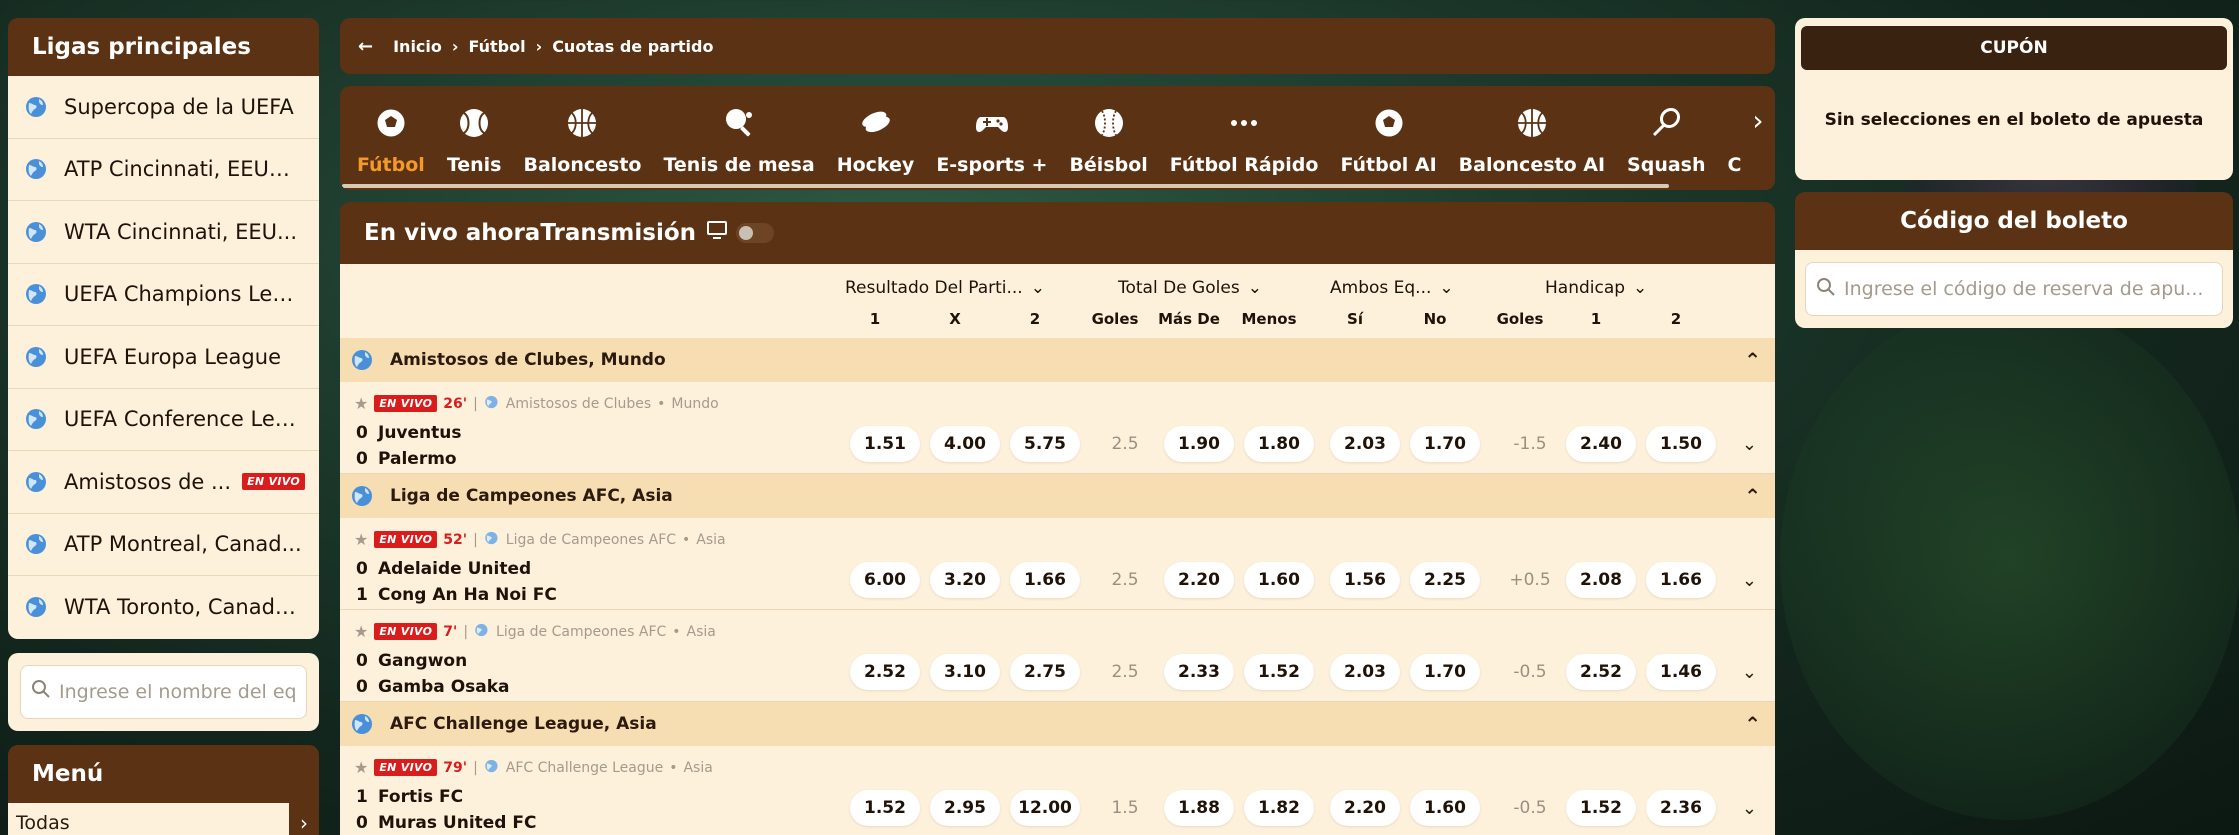 The image size is (2239, 835). Describe the element at coordinates (163, 107) in the screenshot. I see `top-league-item: Supercopa de la UEFA` at that location.